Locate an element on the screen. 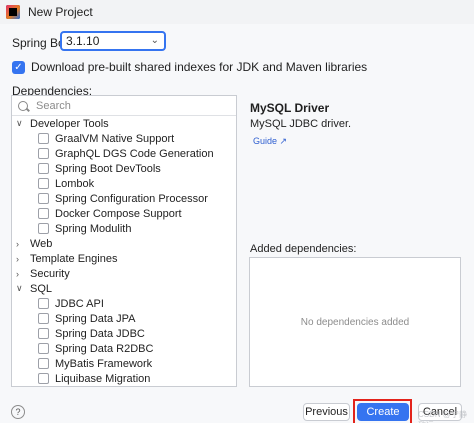 The width and height of the screenshot is (474, 423). dependency-label: Spring Data JDBC is located at coordinates (100, 333).